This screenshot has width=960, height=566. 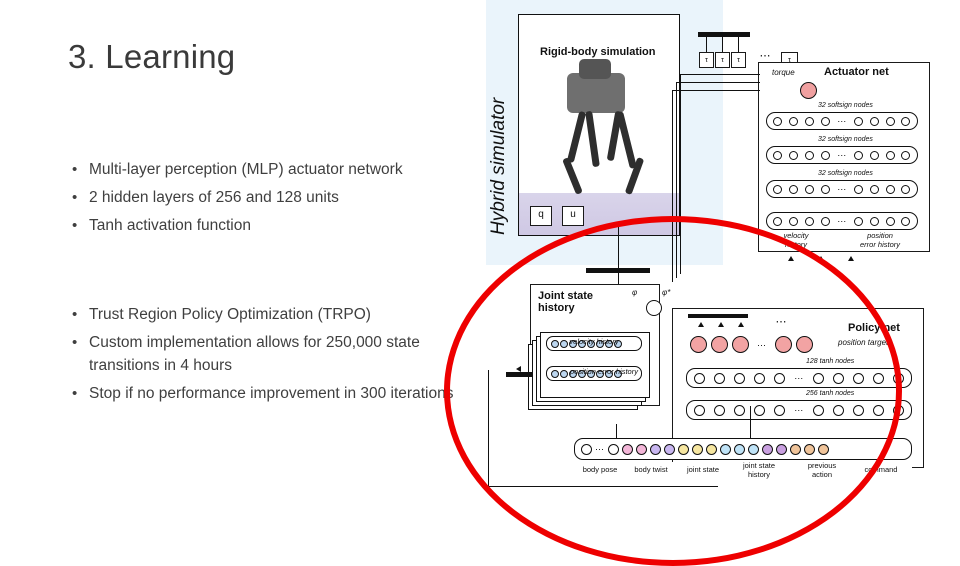 What do you see at coordinates (722, 59) in the screenshot?
I see `tau-2-label: τ` at bounding box center [722, 59].